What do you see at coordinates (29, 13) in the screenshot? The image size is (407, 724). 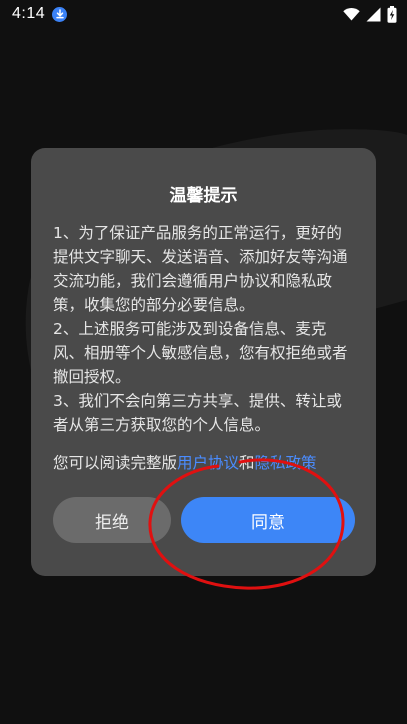 I see `status-time: 4:14` at bounding box center [29, 13].